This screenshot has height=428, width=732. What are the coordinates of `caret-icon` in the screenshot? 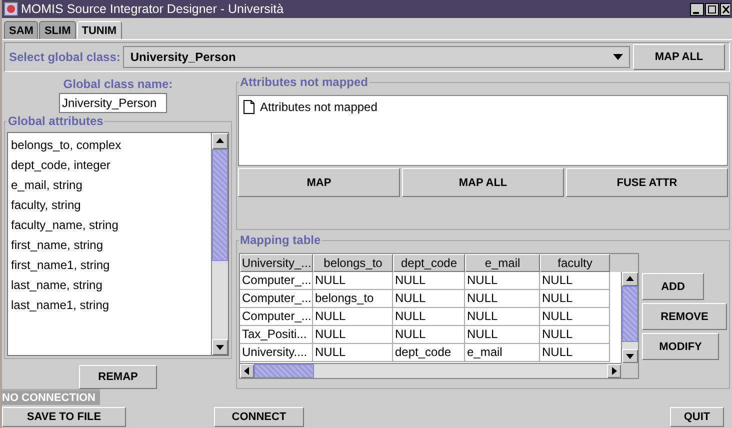 It's located at (618, 57).